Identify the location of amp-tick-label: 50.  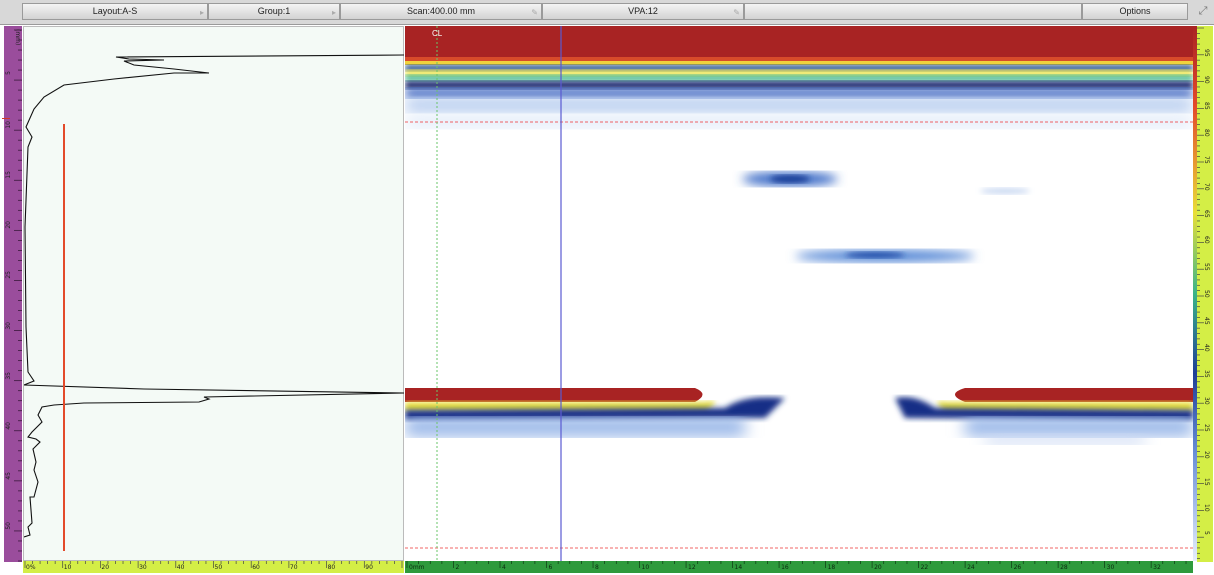
(218, 567).